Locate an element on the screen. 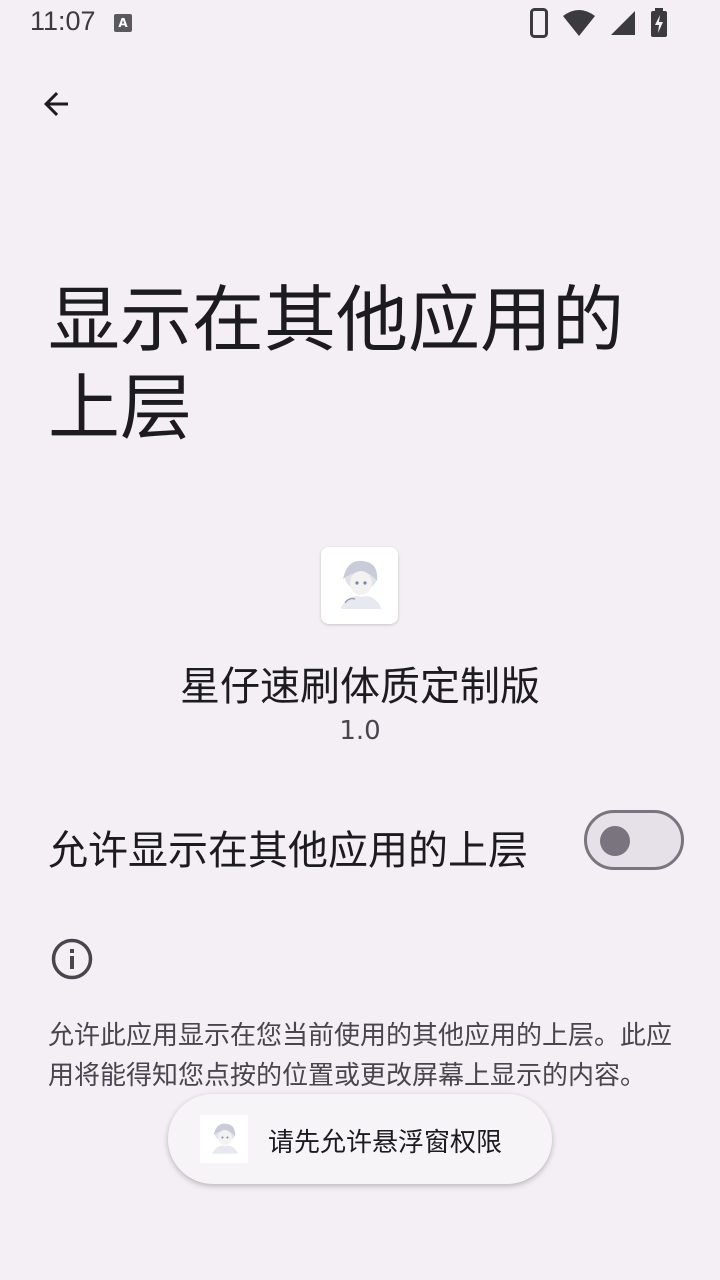 The image size is (720, 1280). app-version: 1.0 is located at coordinates (360, 731).